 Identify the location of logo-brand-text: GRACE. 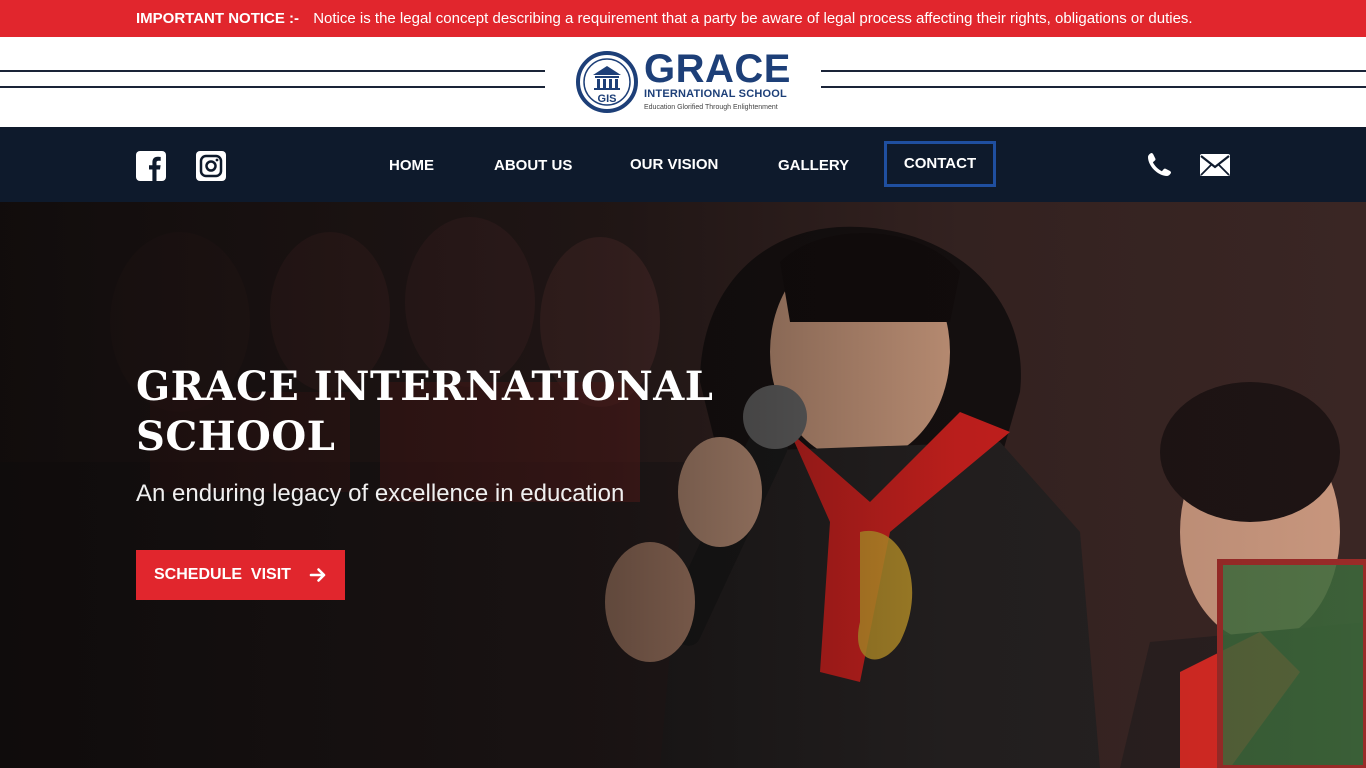
(717, 69).